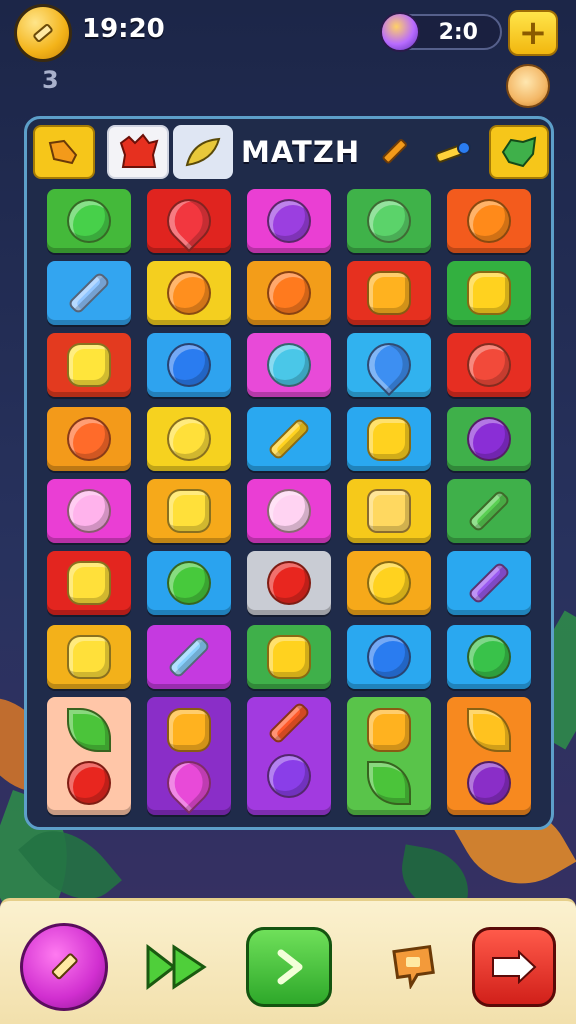 The width and height of the screenshot is (576, 1024). Describe the element at coordinates (528, 86) in the screenshot. I see `medal-icon` at that location.